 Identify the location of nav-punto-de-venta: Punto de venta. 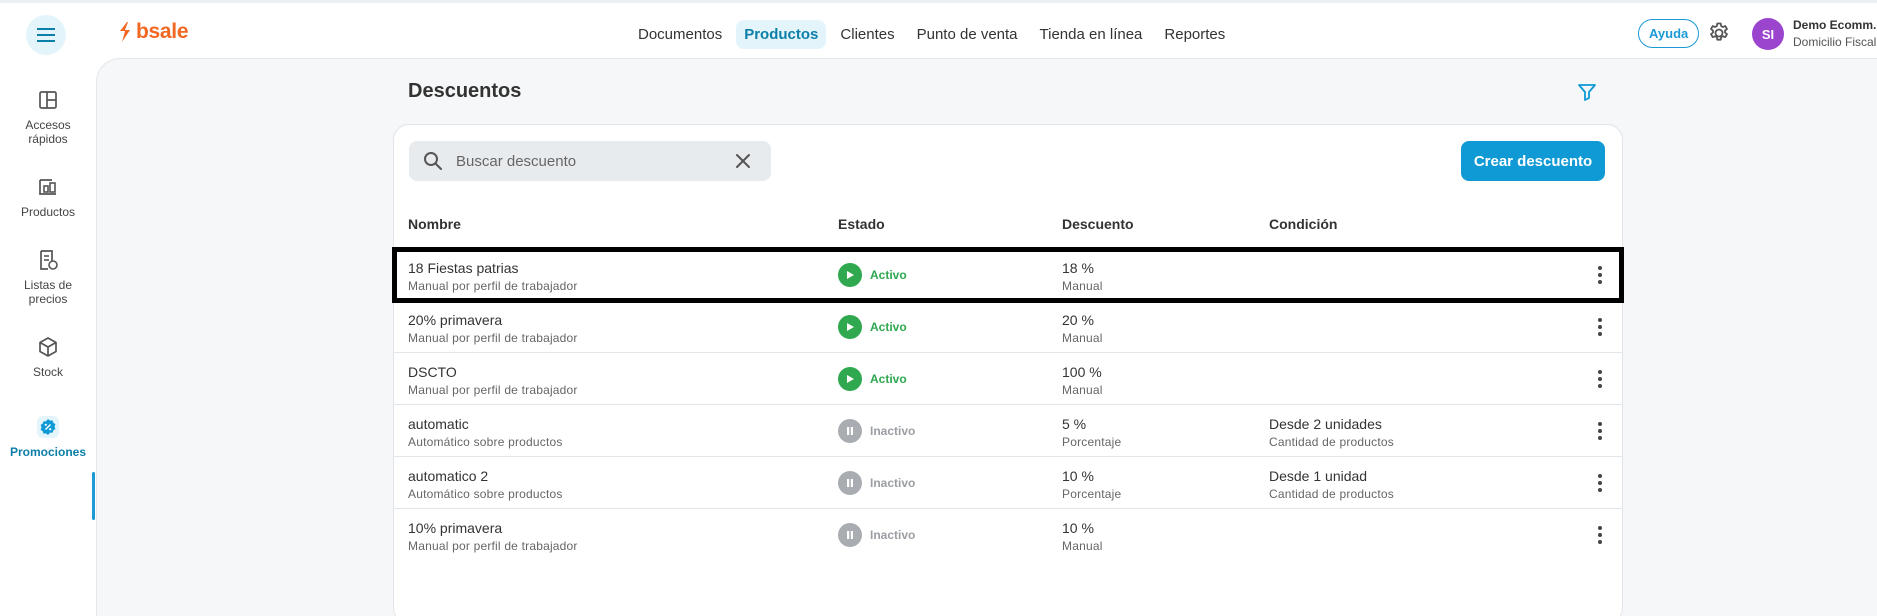
(967, 34).